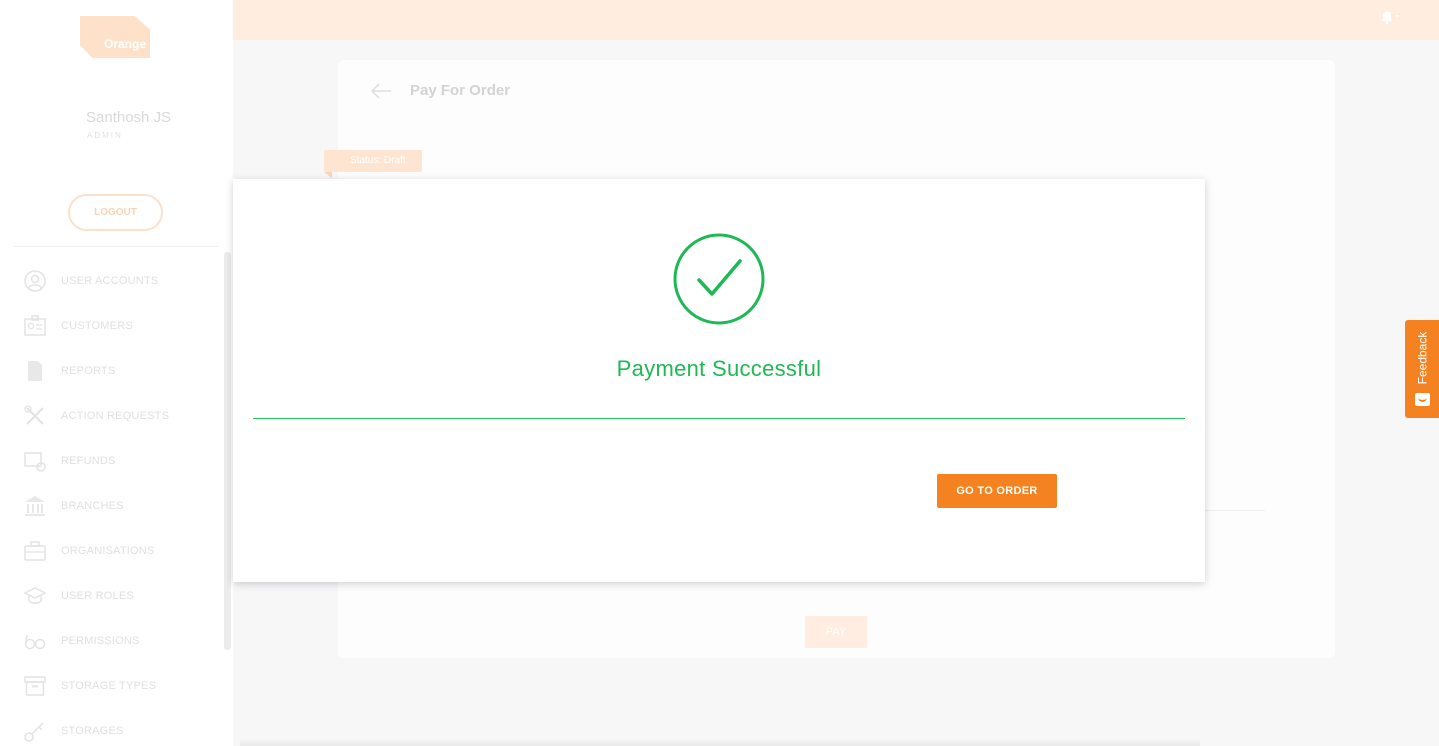  I want to click on sidebar-item-user-roles: USER ROLES, so click(110, 595).